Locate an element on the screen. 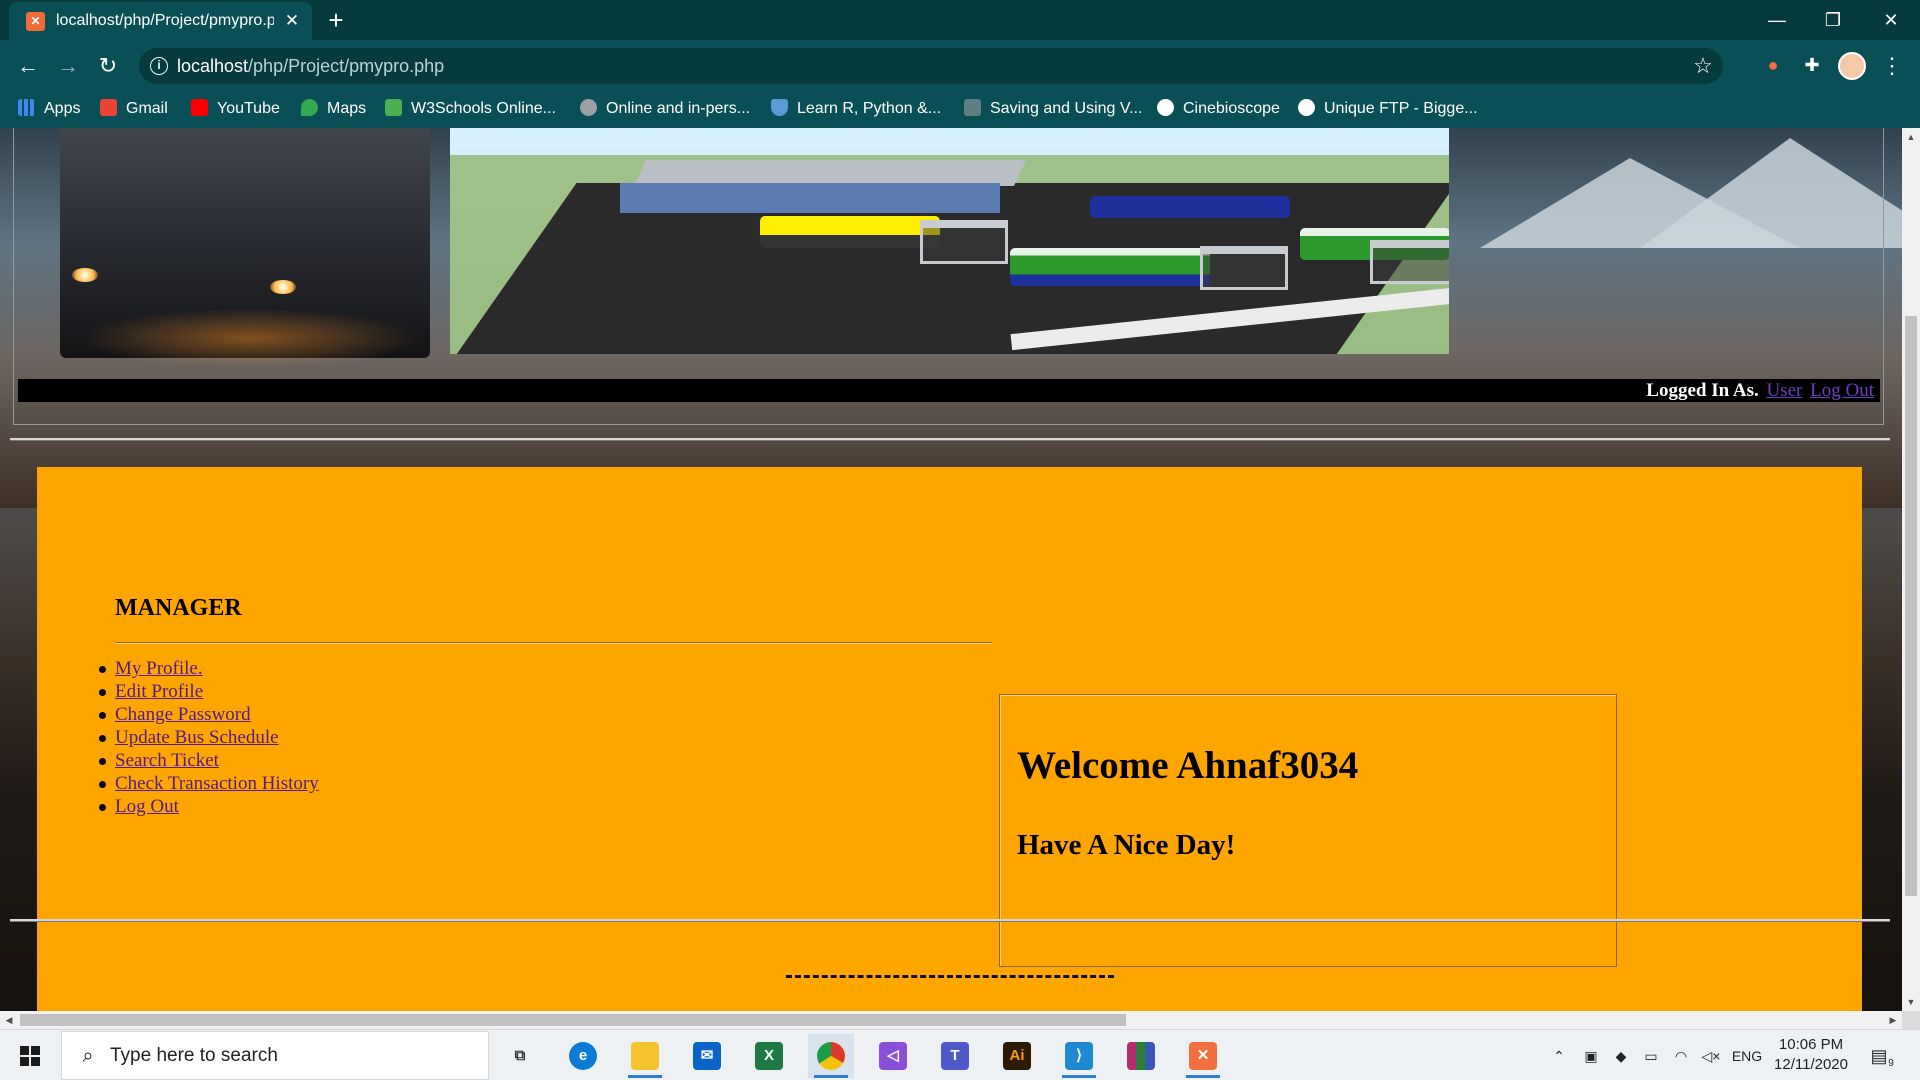 The height and width of the screenshot is (1080, 1920). battery-icon: ▭ is located at coordinates (1651, 1056).